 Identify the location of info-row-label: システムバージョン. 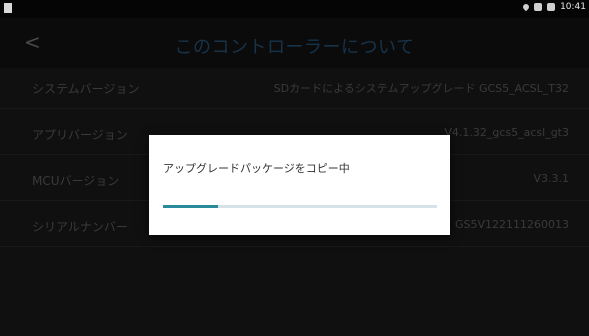
(86, 89).